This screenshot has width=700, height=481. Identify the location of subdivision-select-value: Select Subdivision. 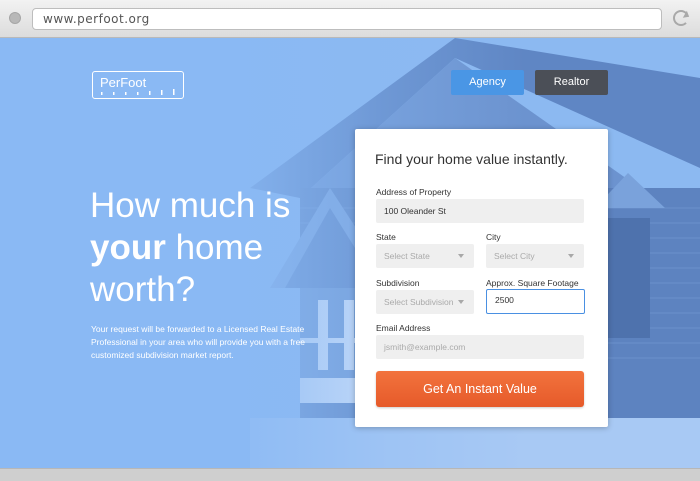
(419, 302).